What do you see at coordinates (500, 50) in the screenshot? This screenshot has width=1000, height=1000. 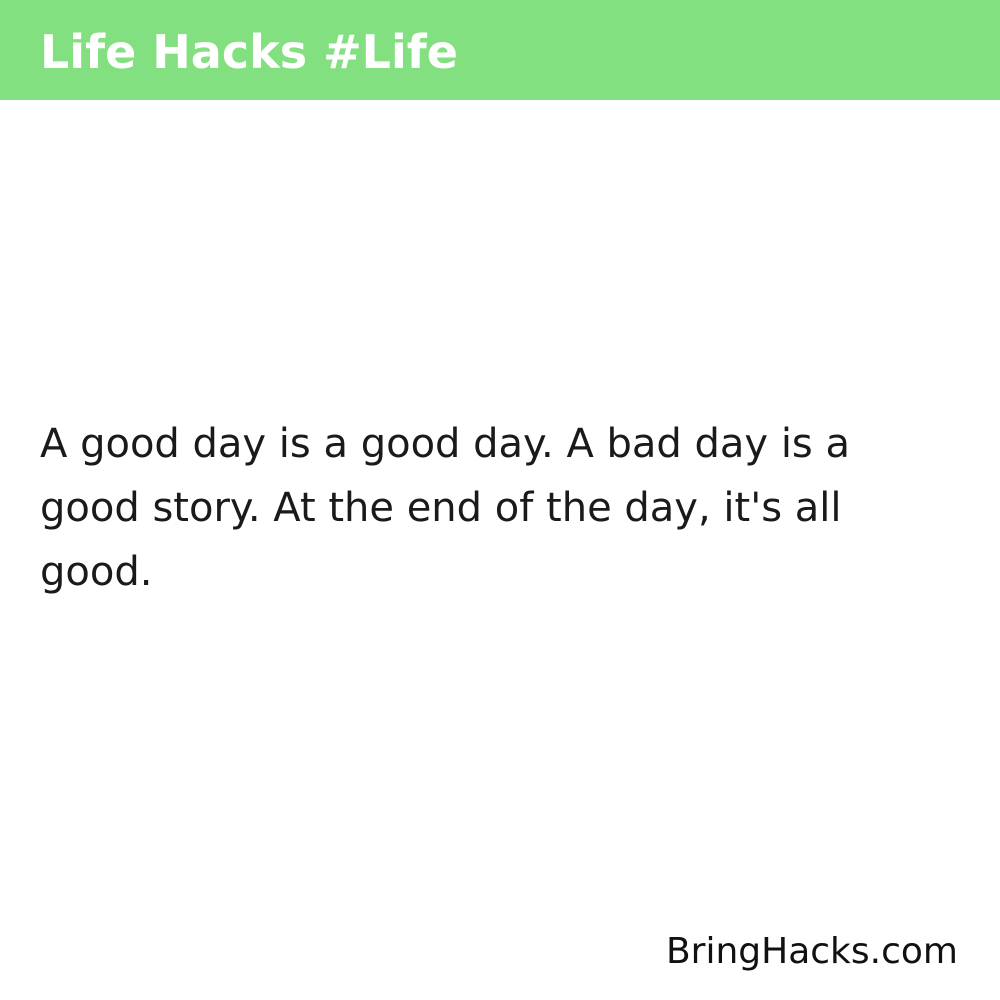 I see `header-banner: Life Hacks #Life` at bounding box center [500, 50].